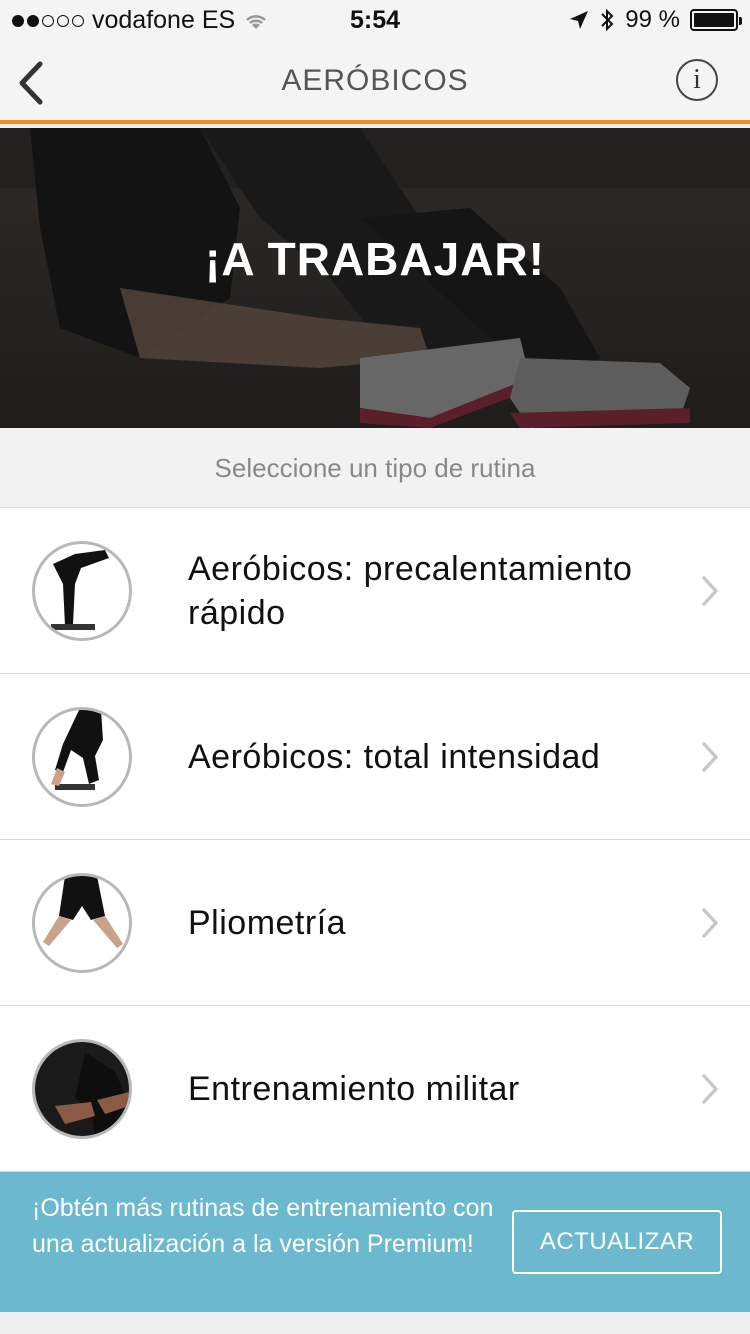 The height and width of the screenshot is (1334, 750). I want to click on section-subheader: Seleccione un tipo de rutina, so click(375, 468).